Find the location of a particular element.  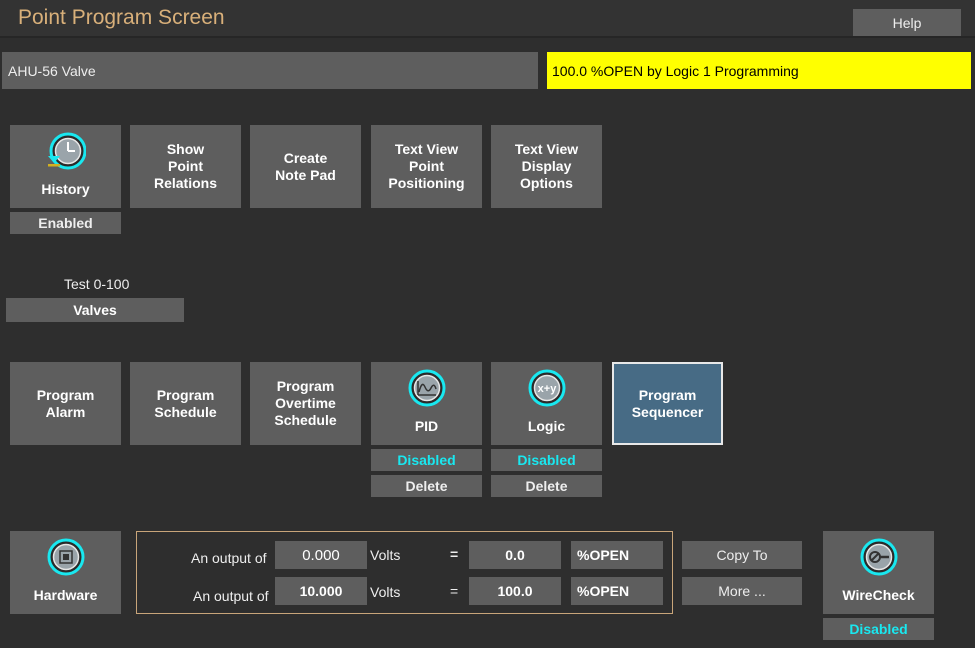

program-overtime-schedule-button: Program Overtime Schedule is located at coordinates (305, 403).